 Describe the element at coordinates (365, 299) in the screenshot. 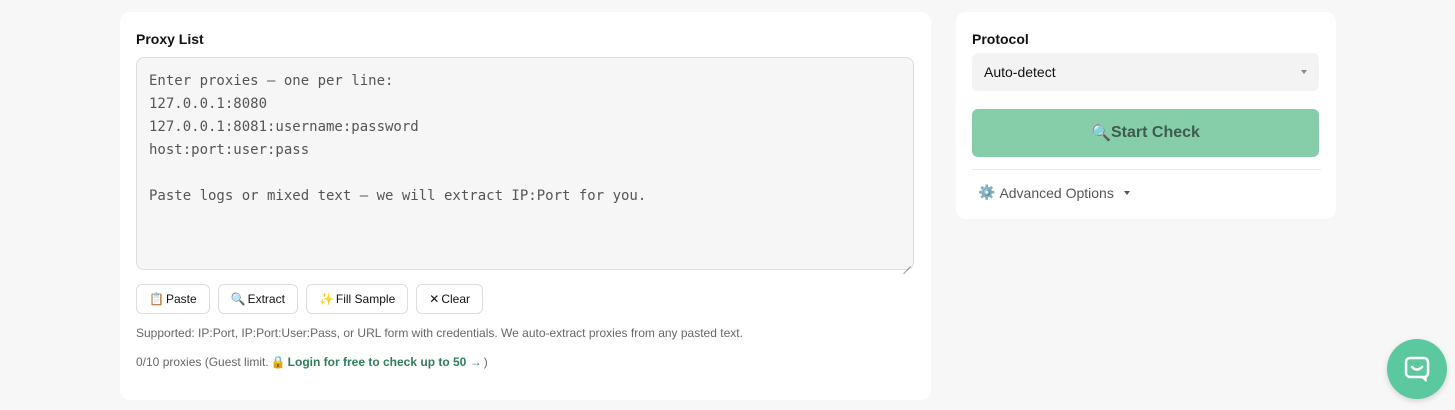

I see `fill-sample-button-label: Fill Sample` at that location.